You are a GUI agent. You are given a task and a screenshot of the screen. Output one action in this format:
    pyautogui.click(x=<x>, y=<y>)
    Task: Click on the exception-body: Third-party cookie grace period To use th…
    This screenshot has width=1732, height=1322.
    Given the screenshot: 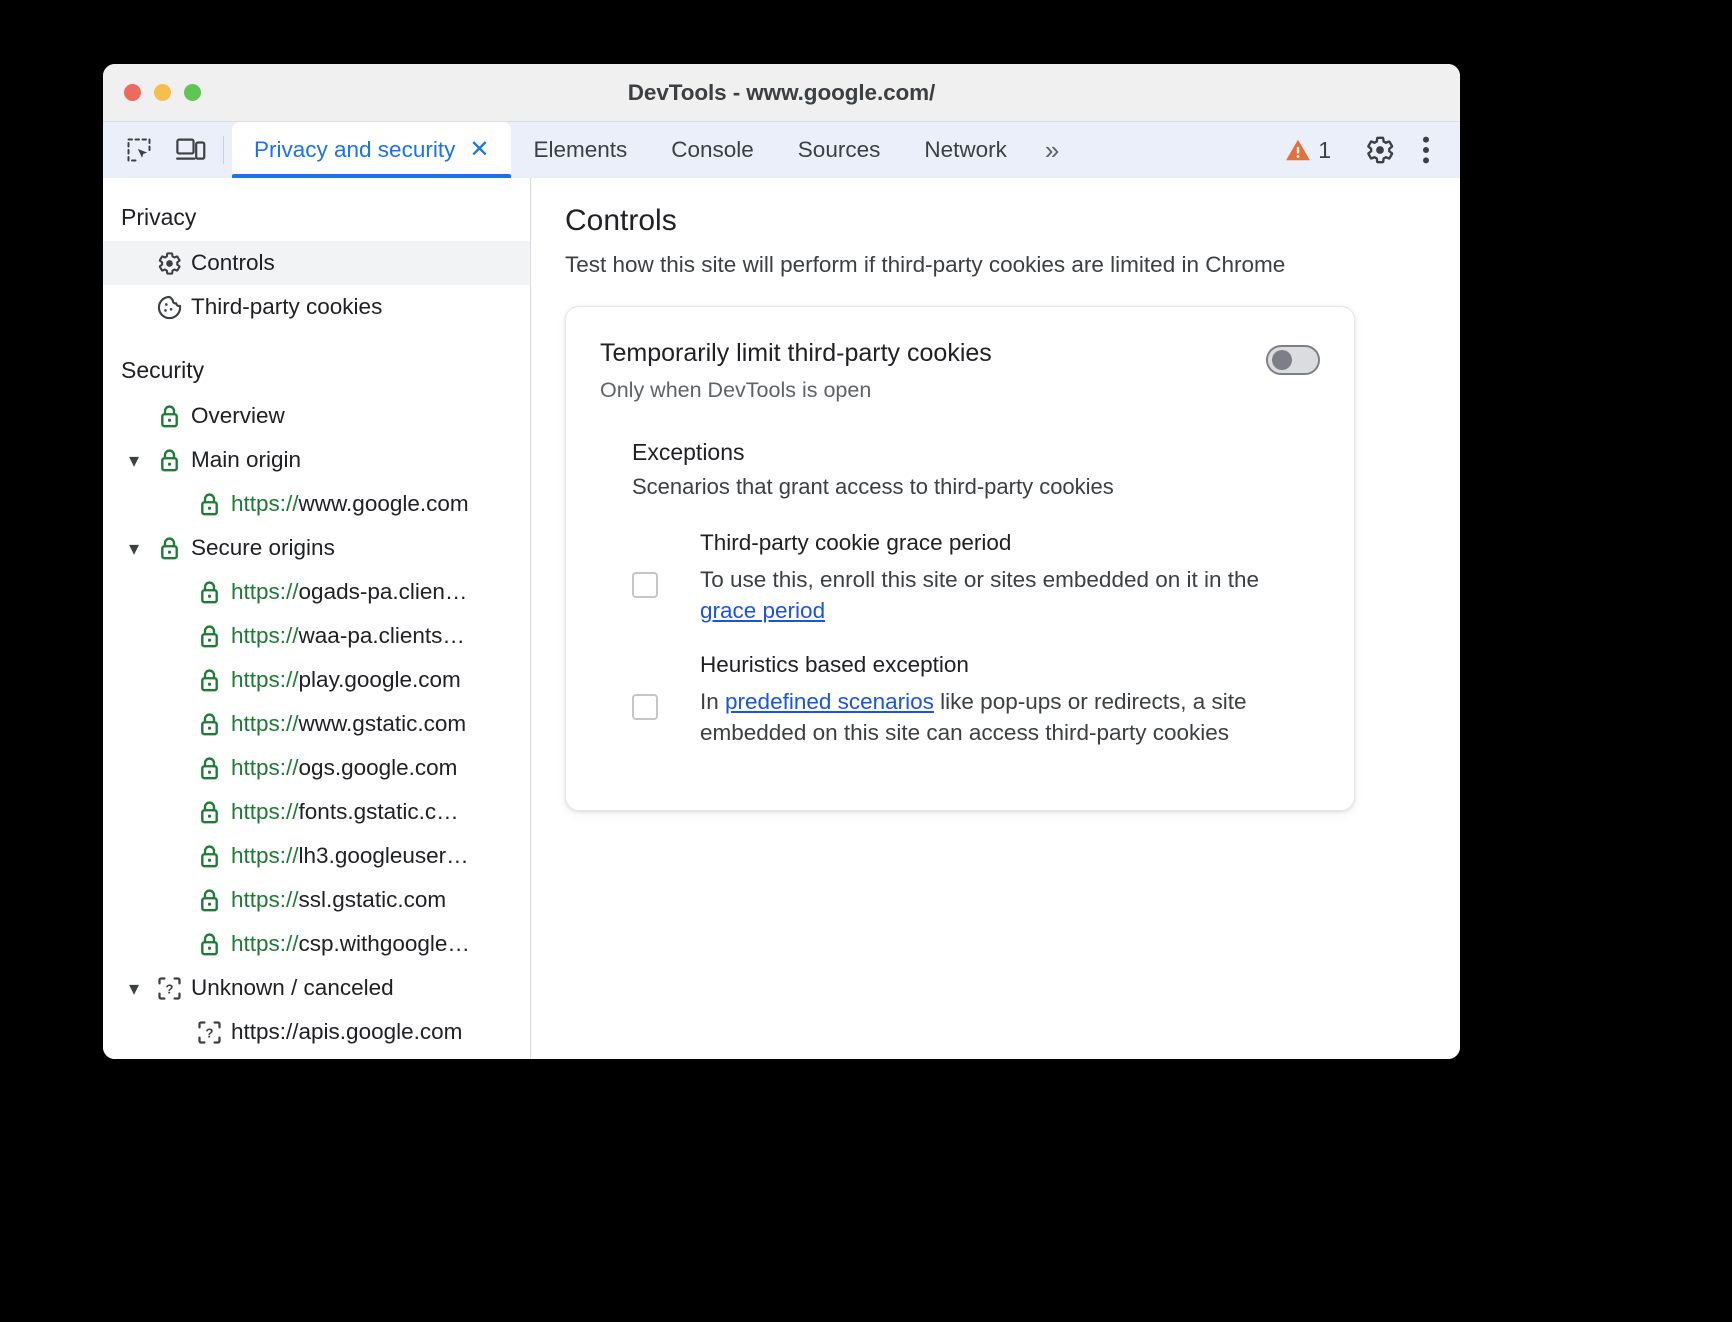 What is the action you would take?
    pyautogui.click(x=1010, y=578)
    